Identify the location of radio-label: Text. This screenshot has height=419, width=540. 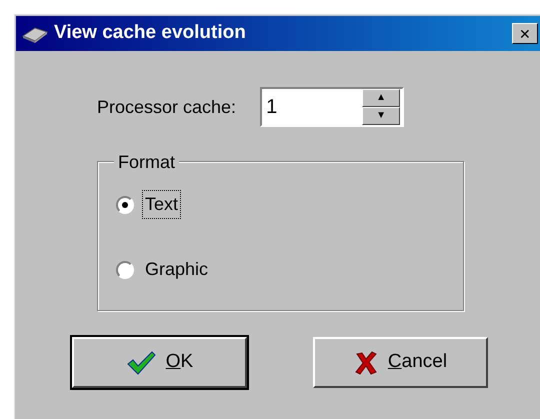
(162, 204).